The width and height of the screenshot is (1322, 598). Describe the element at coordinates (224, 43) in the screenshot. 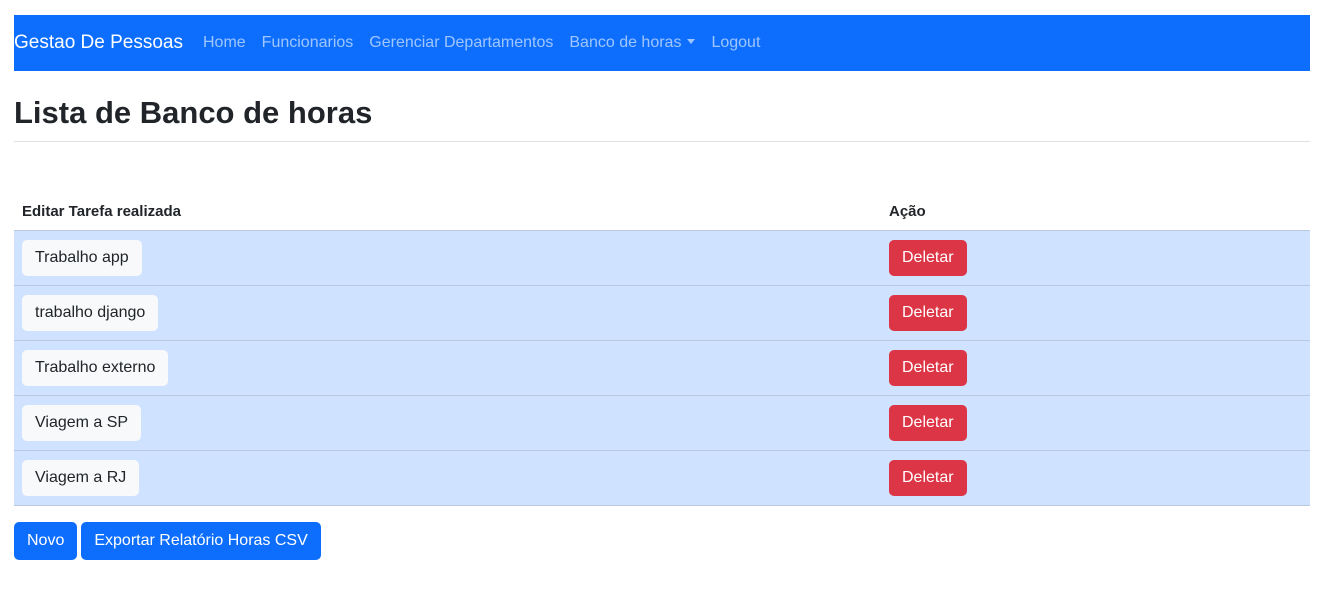

I see `nav-link-home: Home` at that location.